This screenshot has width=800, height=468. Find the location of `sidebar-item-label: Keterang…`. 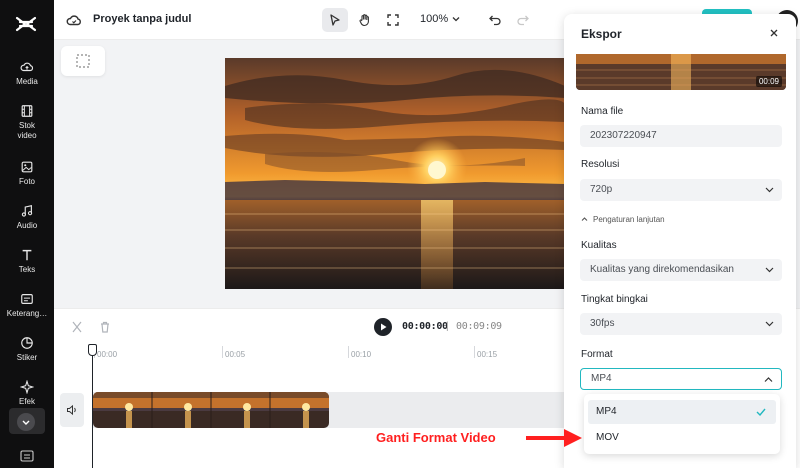

sidebar-item-label: Keterang… is located at coordinates (27, 313).